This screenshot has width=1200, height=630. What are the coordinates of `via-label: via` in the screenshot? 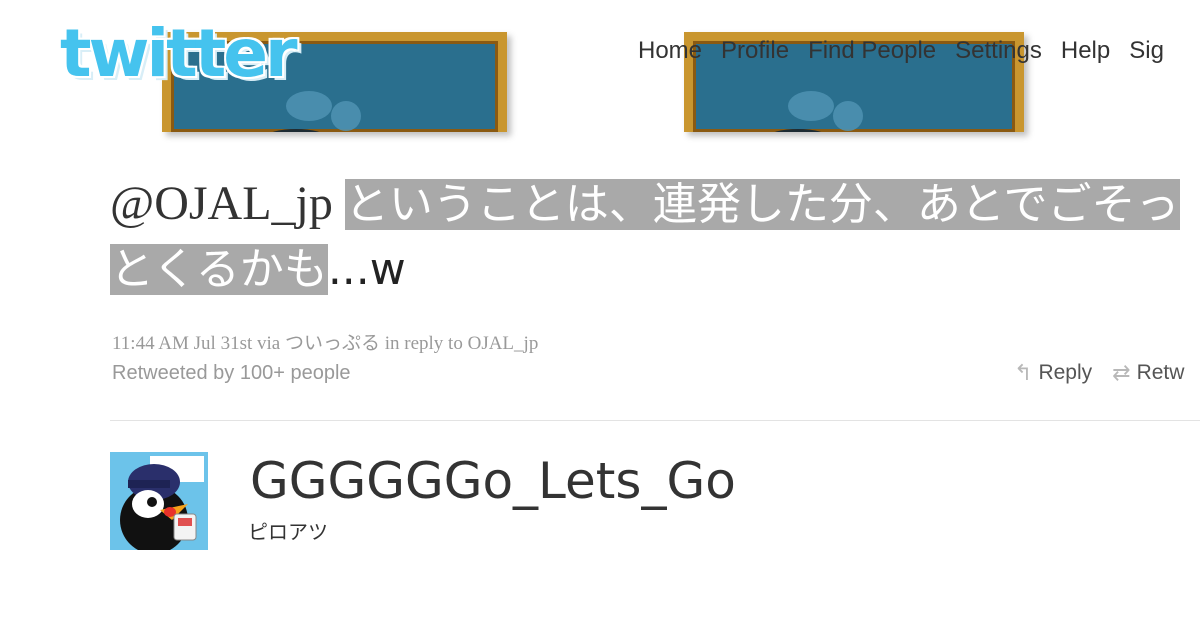 It's located at (269, 343).